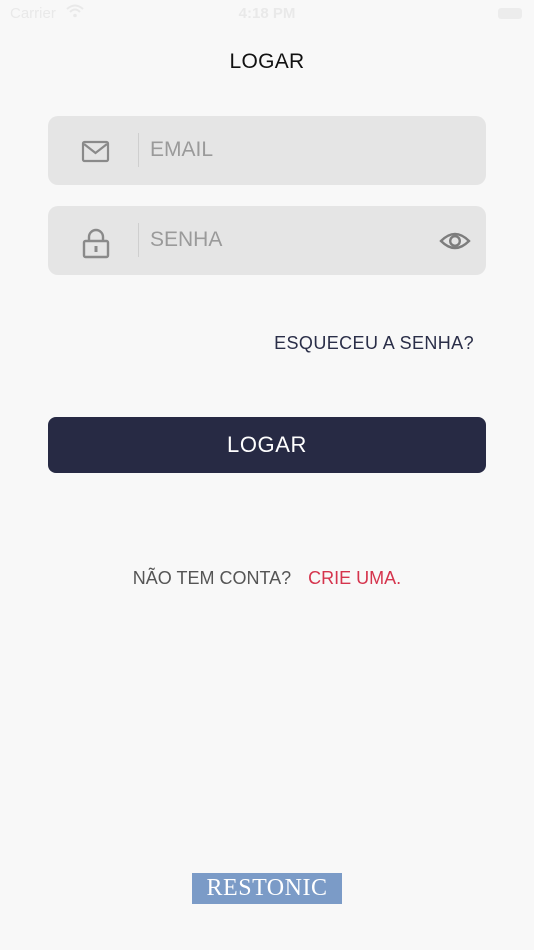 The width and height of the screenshot is (534, 950). Describe the element at coordinates (267, 445) in the screenshot. I see `login-button: LOGAR` at that location.